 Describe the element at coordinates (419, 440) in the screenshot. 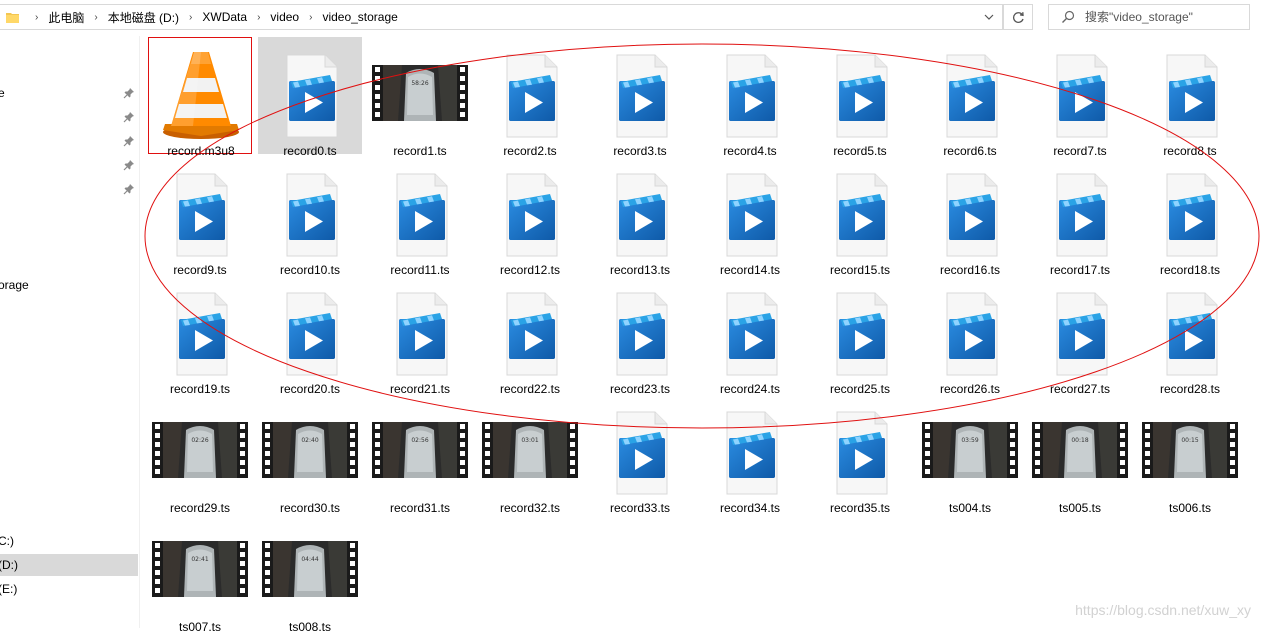

I see `svg-text: 02:56` at that location.